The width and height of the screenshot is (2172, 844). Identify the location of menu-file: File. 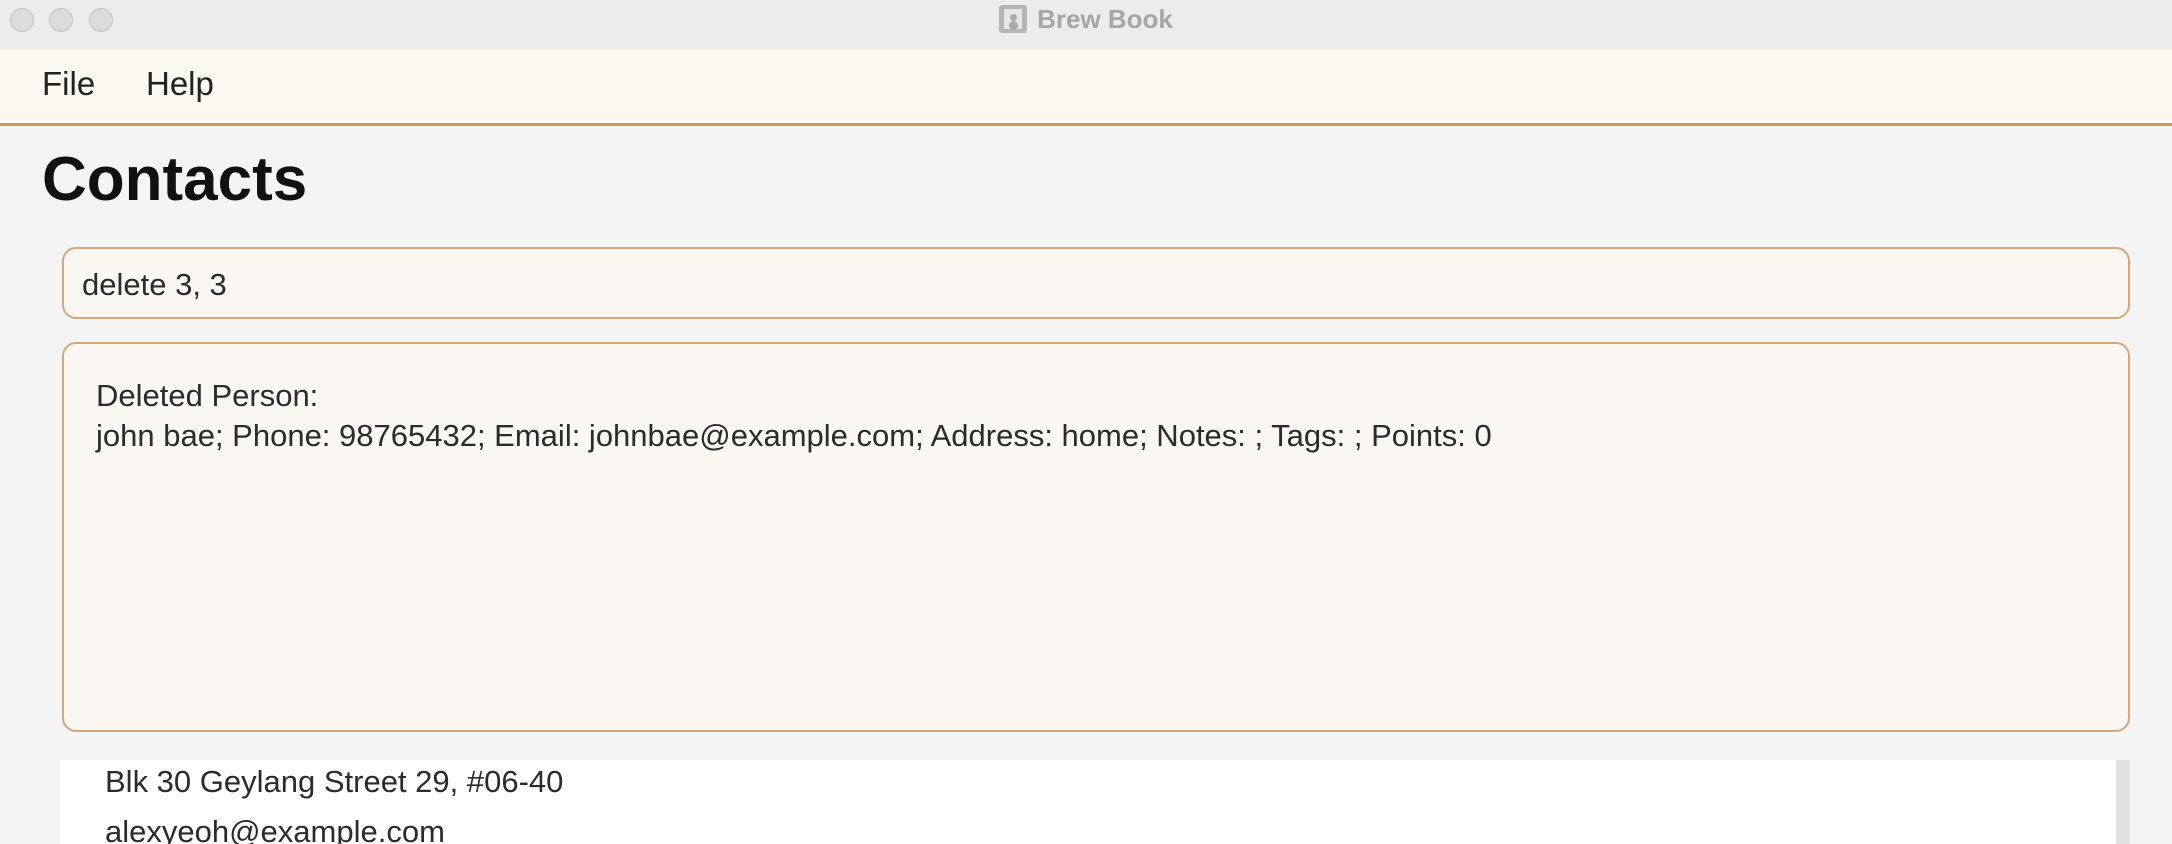
(68, 84).